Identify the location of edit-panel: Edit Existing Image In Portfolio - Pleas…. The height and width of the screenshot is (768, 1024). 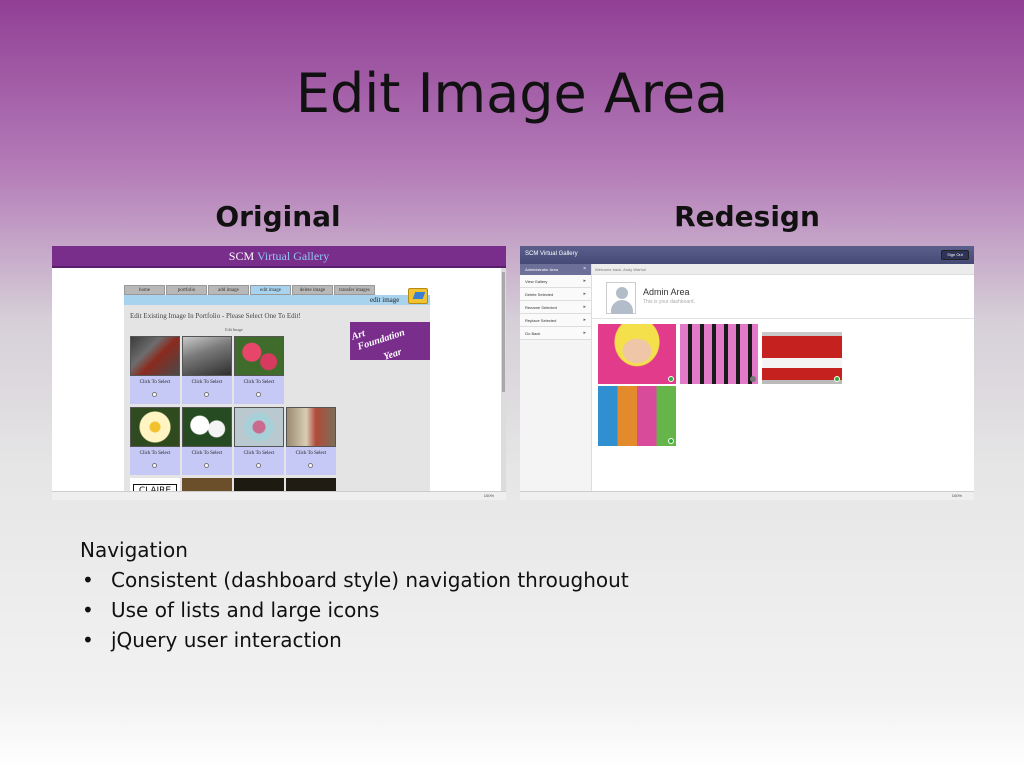
(277, 402).